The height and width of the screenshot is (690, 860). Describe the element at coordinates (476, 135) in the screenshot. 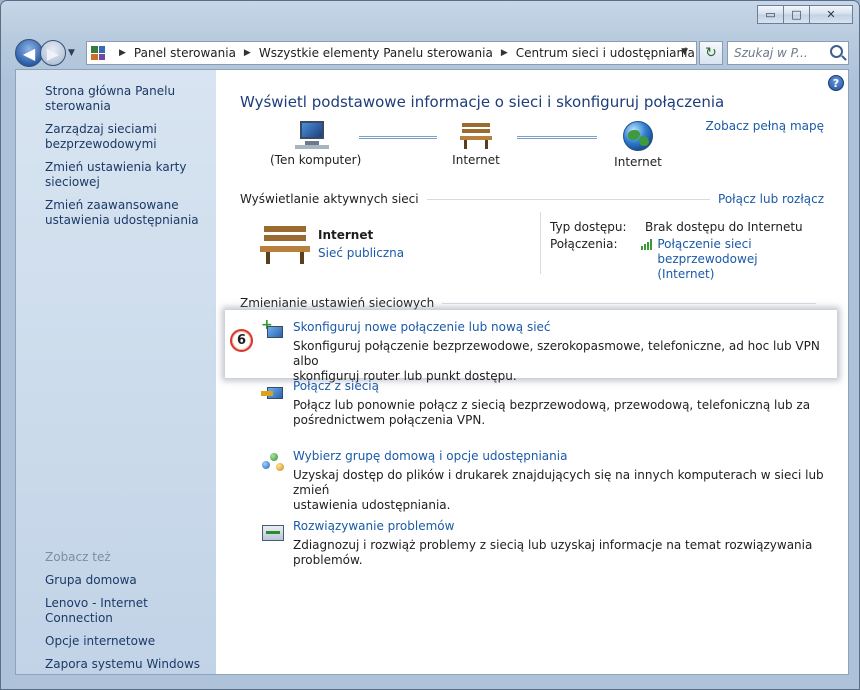

I see `bench-icon` at that location.